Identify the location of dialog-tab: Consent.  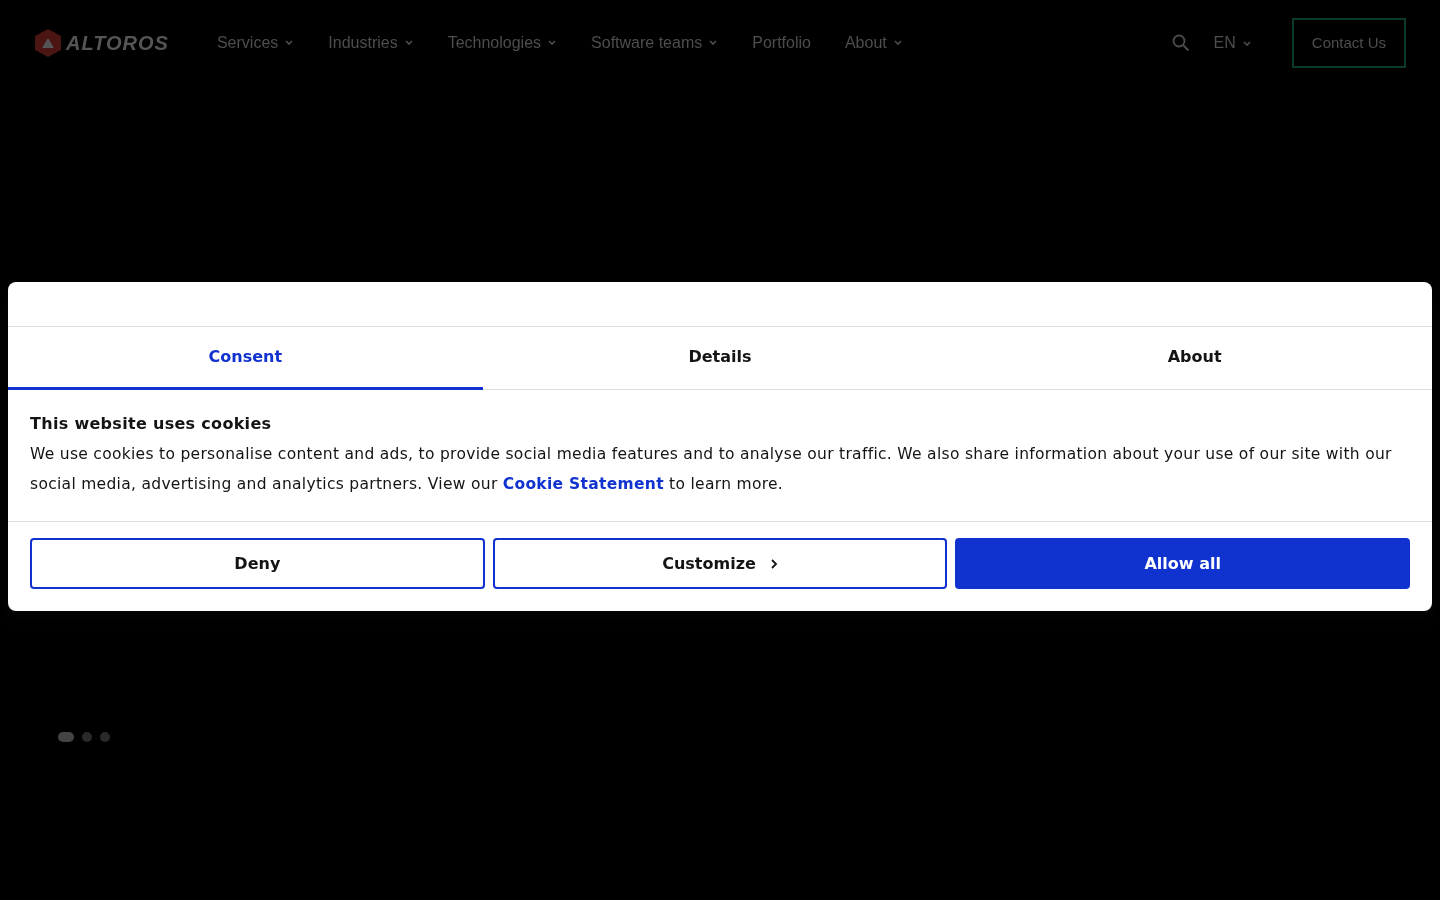
(245, 358).